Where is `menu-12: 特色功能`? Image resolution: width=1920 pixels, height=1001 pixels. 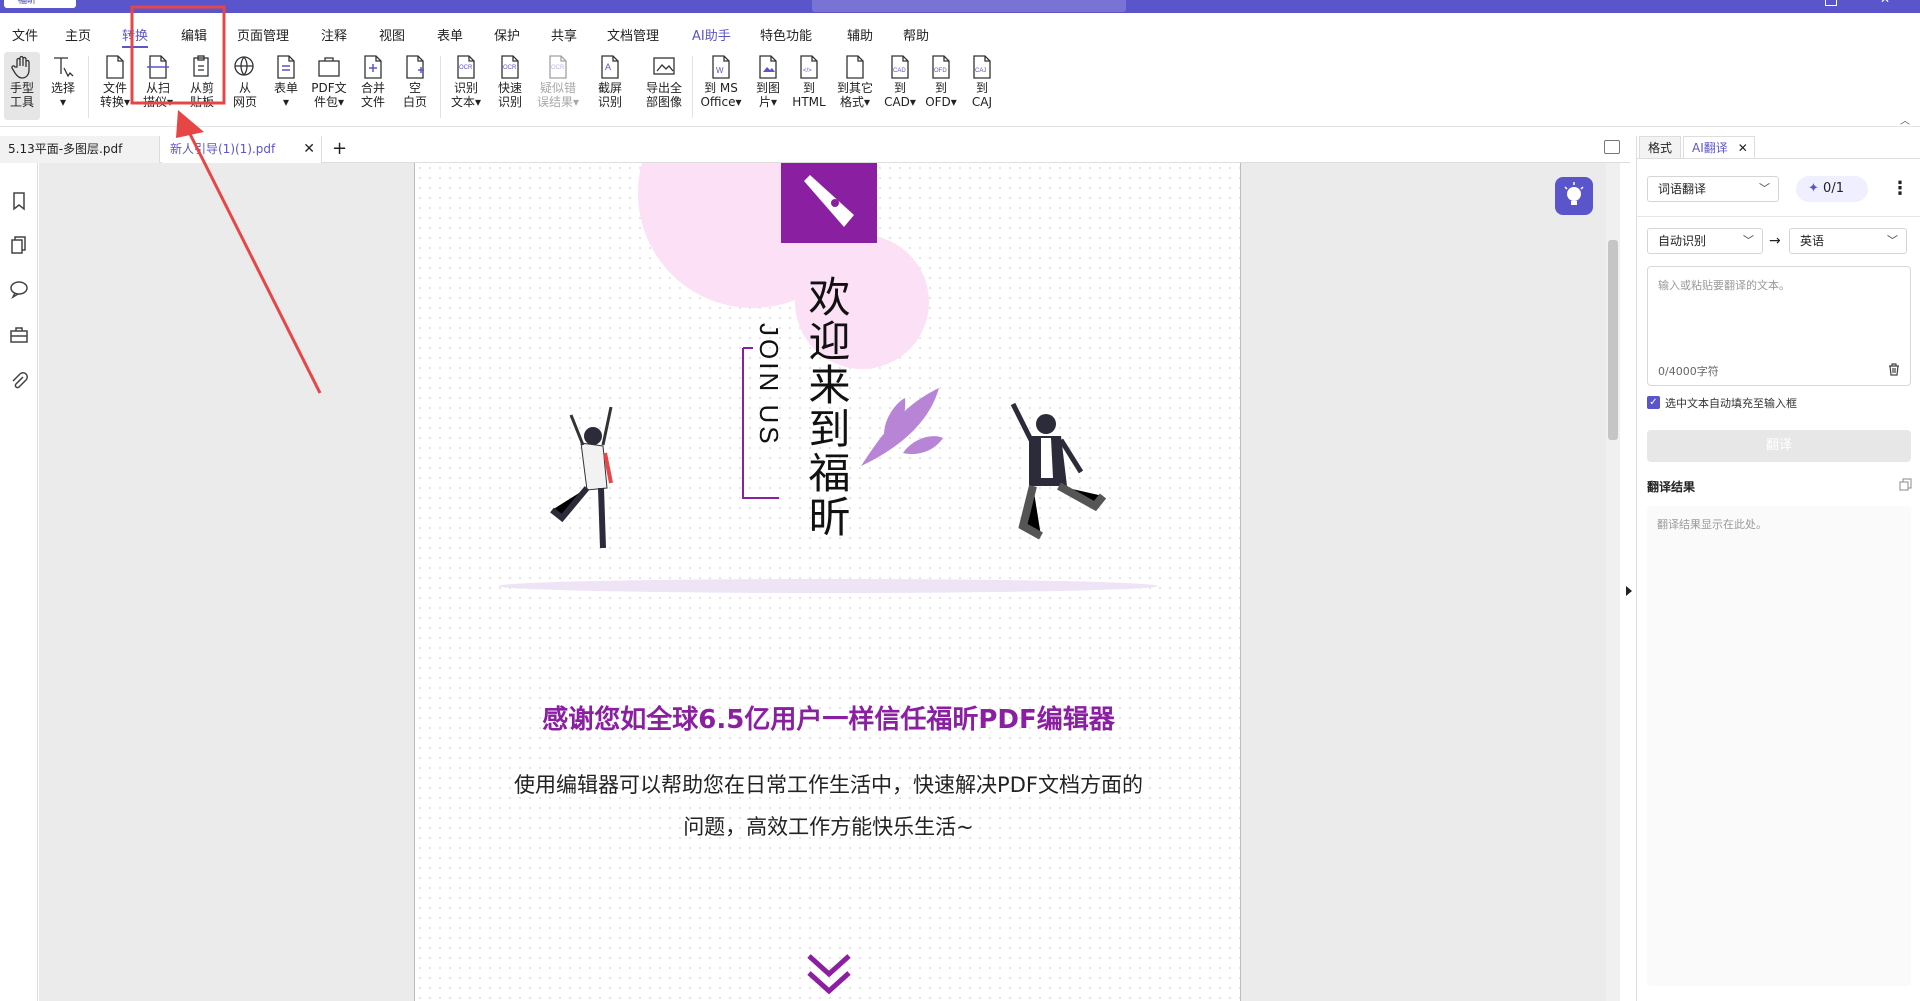
menu-12: 特色功能 is located at coordinates (786, 34).